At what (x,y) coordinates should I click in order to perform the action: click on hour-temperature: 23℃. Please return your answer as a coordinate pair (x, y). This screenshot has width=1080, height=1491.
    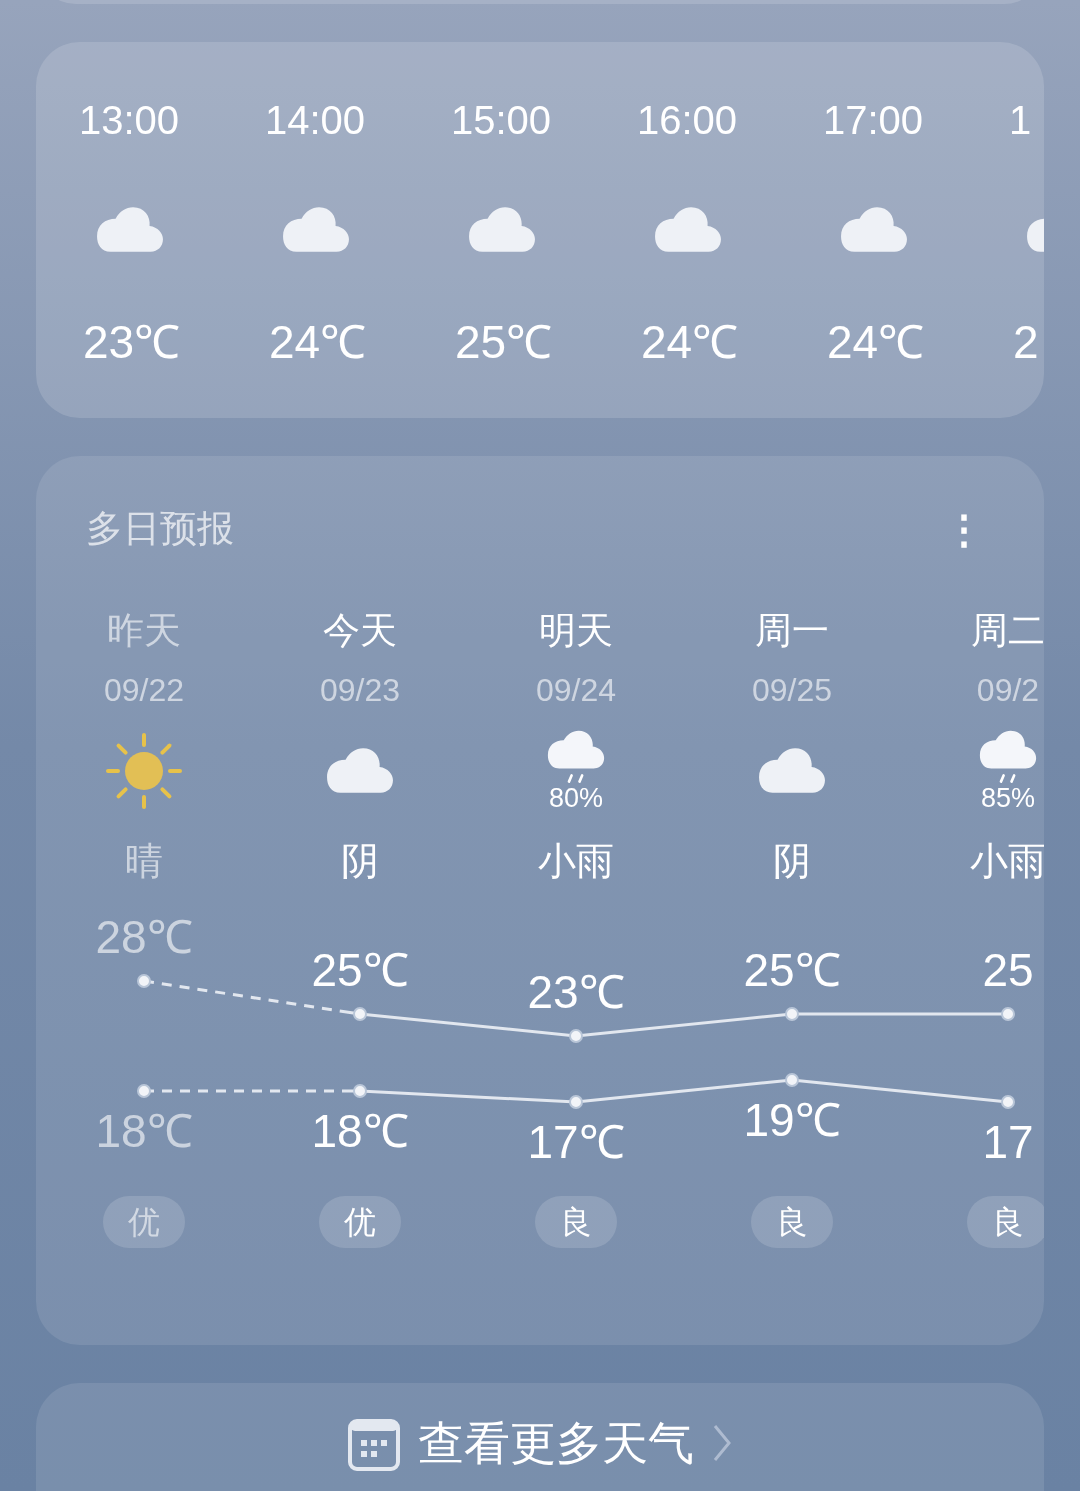
    Looking at the image, I should click on (132, 342).